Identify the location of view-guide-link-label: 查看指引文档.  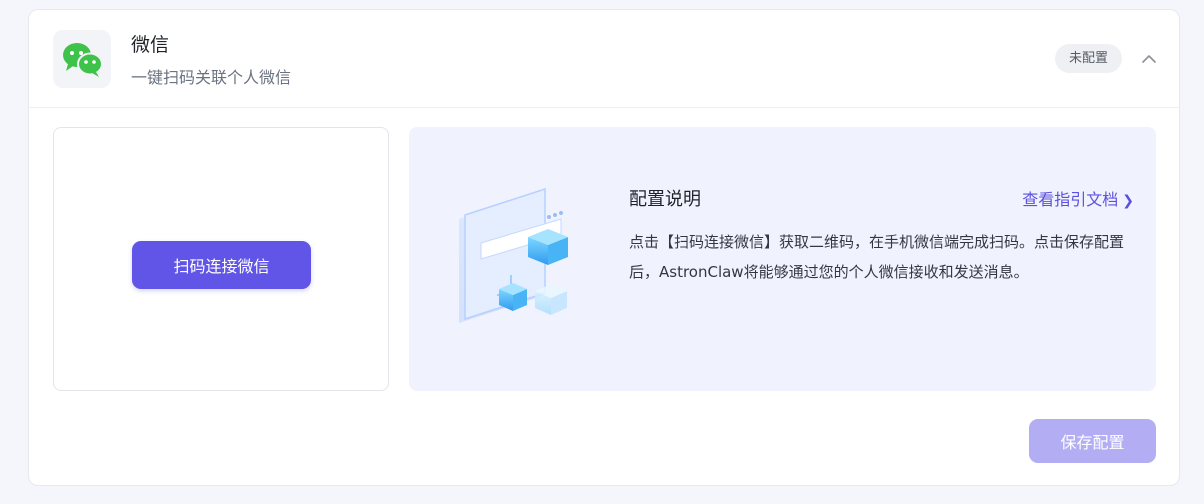
(1070, 199).